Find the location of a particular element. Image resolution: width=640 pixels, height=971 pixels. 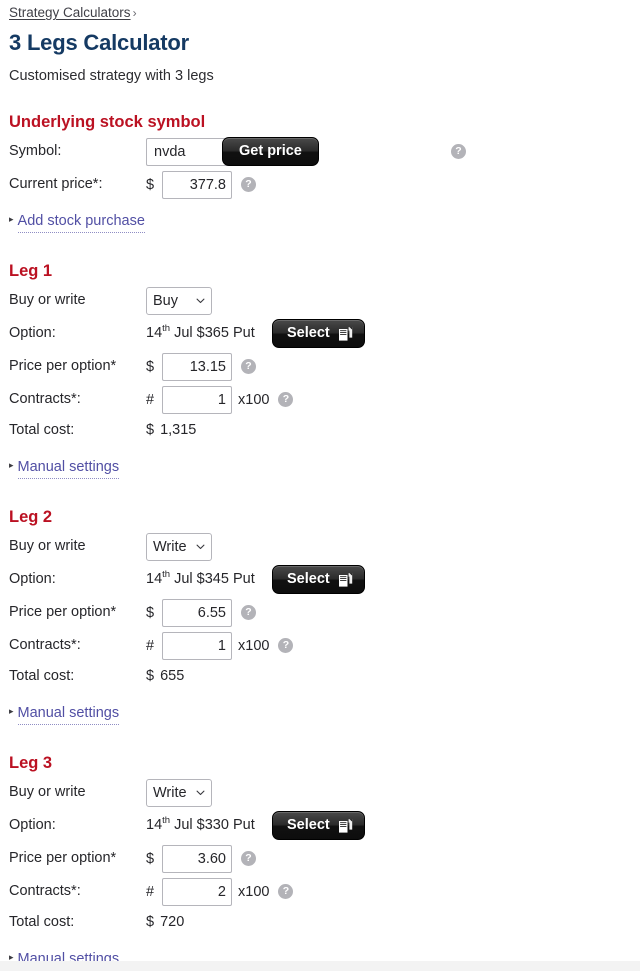

leg-title: Leg 3 is located at coordinates (31, 763).